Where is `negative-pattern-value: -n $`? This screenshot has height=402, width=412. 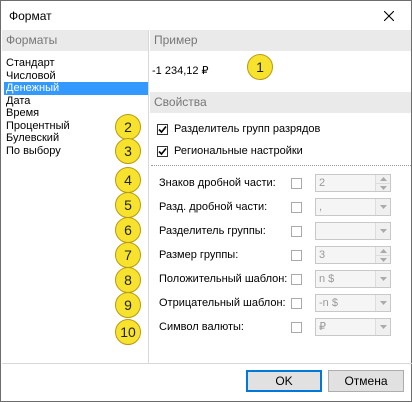
negative-pattern-value: -n $ is located at coordinates (328, 303).